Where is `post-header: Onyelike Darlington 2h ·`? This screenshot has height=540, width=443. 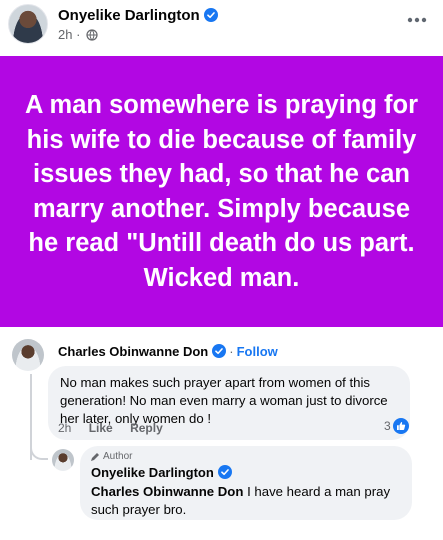 post-header: Onyelike Darlington 2h · is located at coordinates (221, 26).